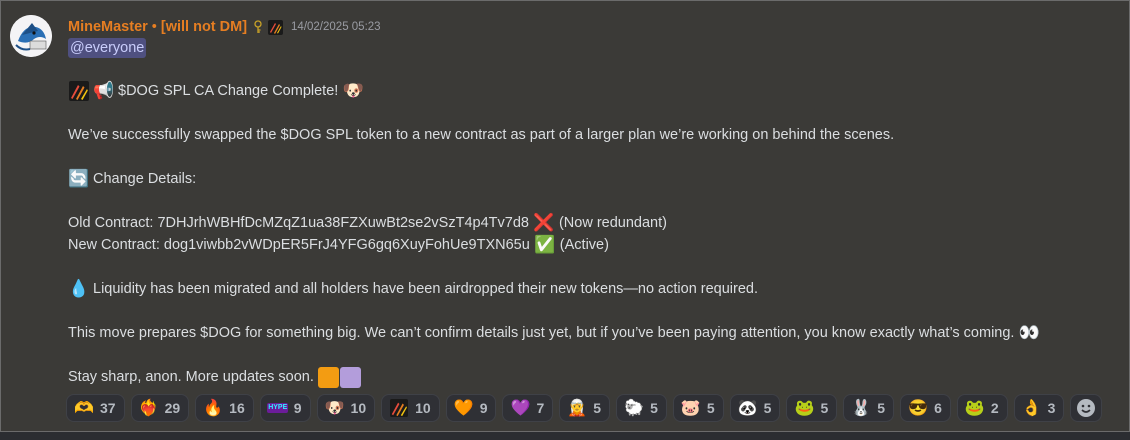 The width and height of the screenshot is (1130, 440). What do you see at coordinates (540, 408) in the screenshot?
I see `reaction-count: 7` at bounding box center [540, 408].